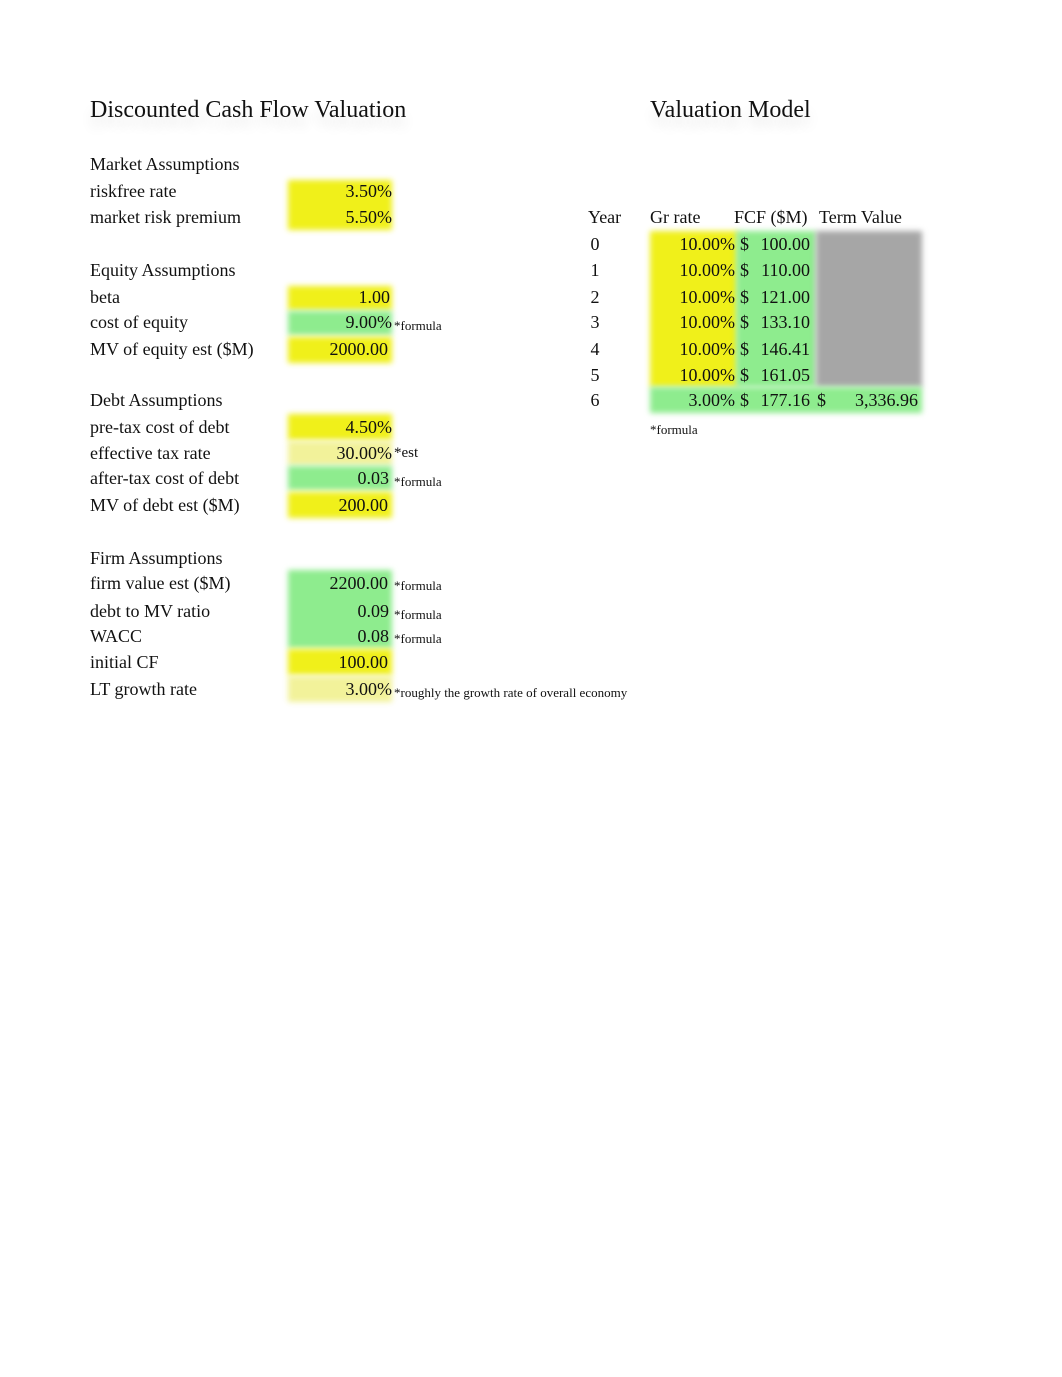  Describe the element at coordinates (150, 611) in the screenshot. I see `row-label: debt to MV ratio` at that location.